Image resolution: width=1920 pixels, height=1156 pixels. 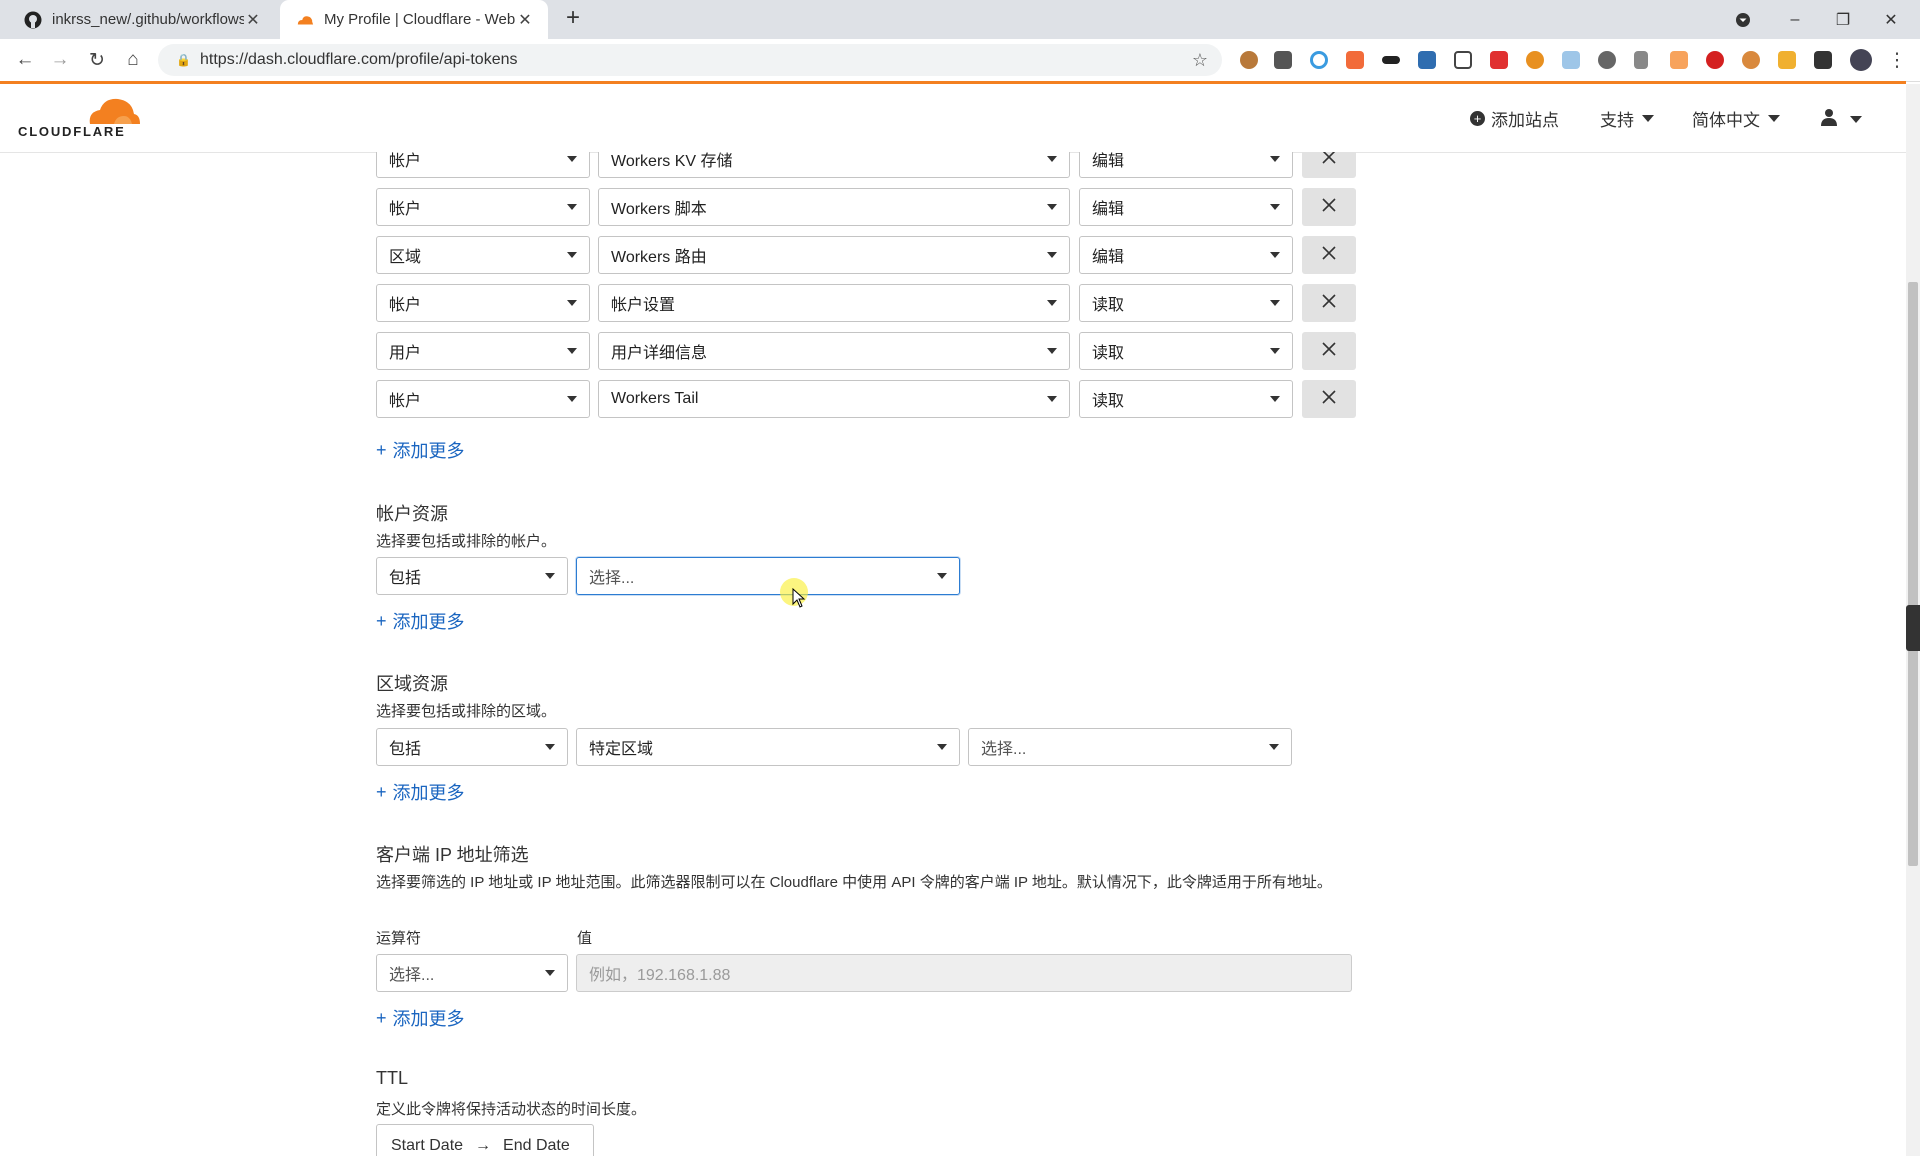 I want to click on back-icon: ←, so click(x=25, y=60).